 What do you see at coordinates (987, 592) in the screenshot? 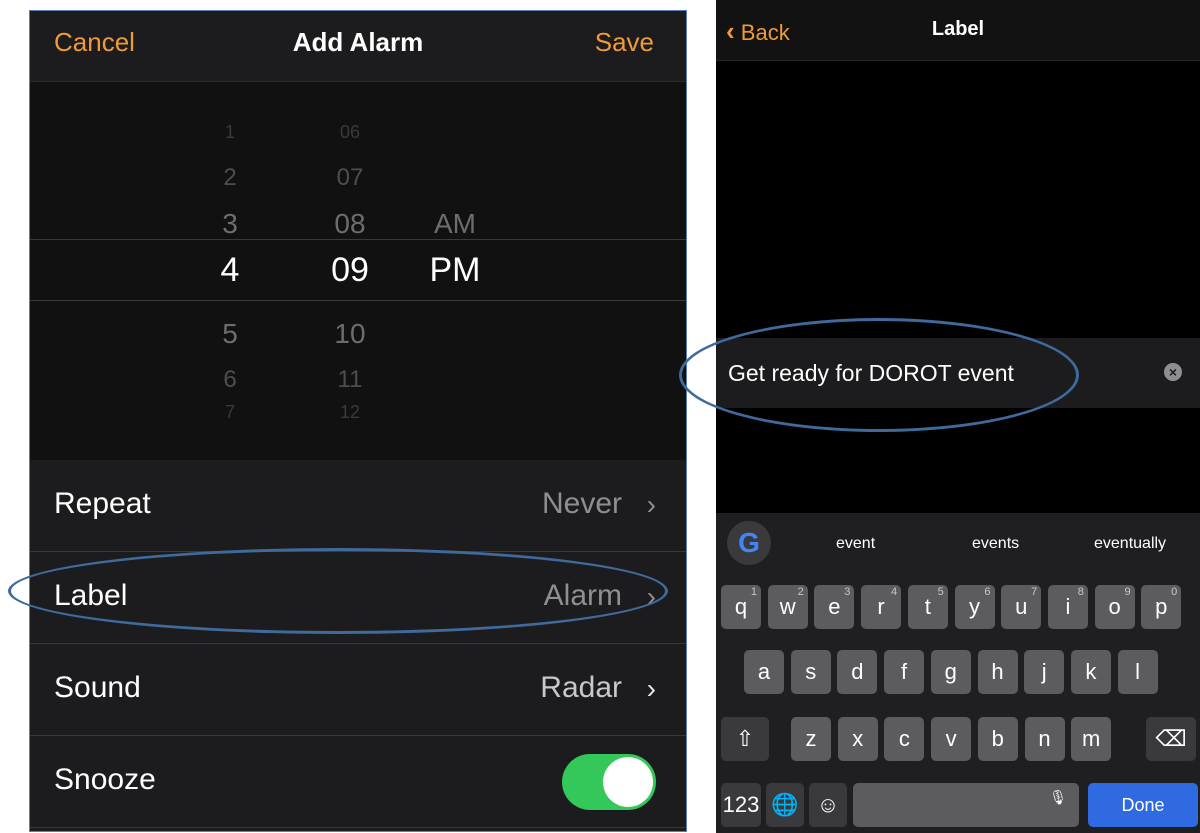
I see `key-number-hint: 6` at bounding box center [987, 592].